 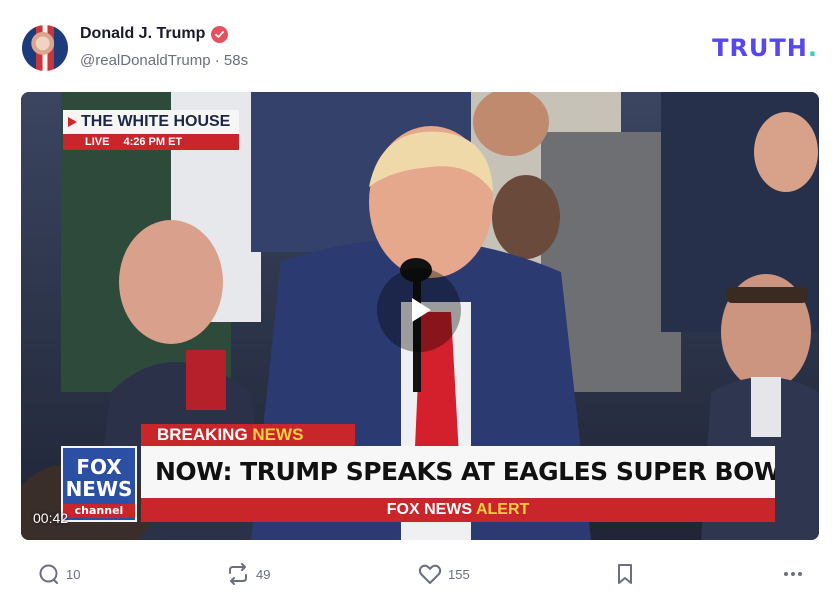 I want to click on bookmark-icon, so click(x=625, y=574).